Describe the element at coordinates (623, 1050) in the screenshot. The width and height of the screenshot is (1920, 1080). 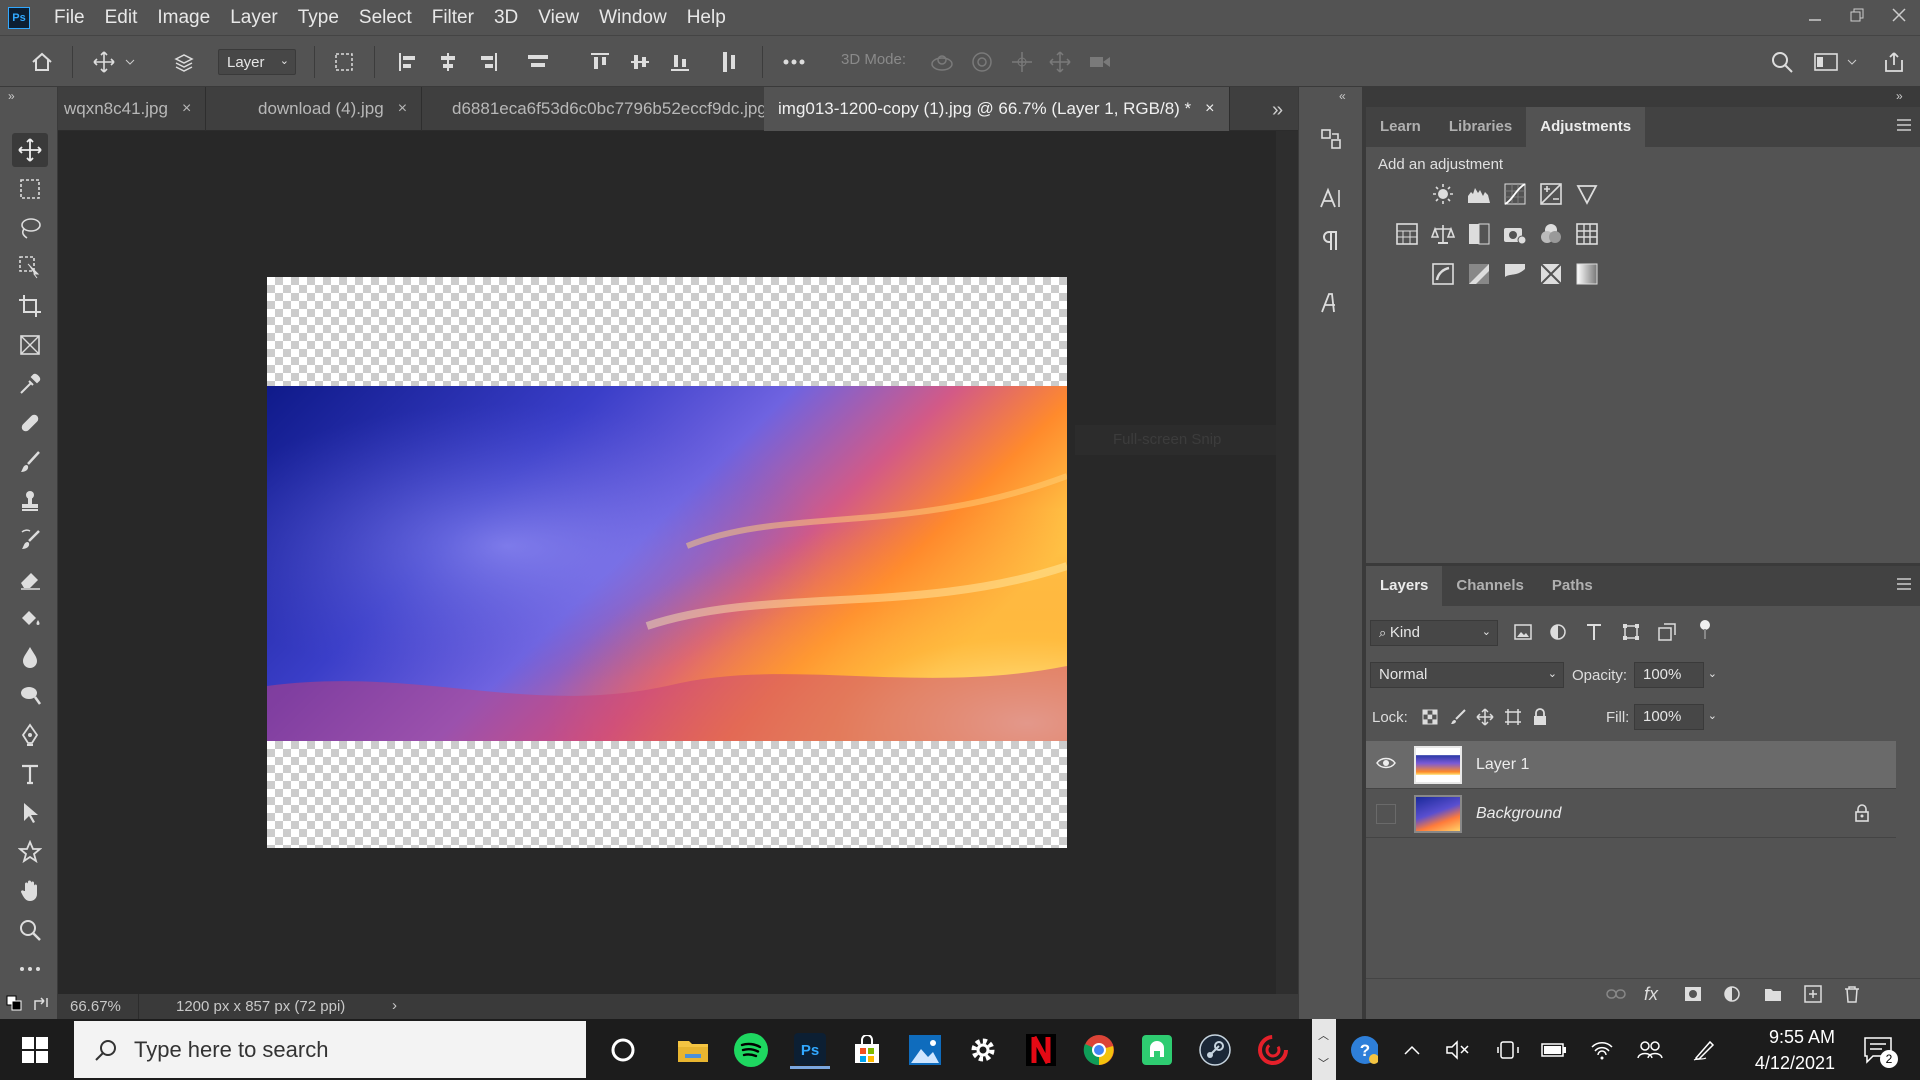
I see `cortana-icon` at that location.